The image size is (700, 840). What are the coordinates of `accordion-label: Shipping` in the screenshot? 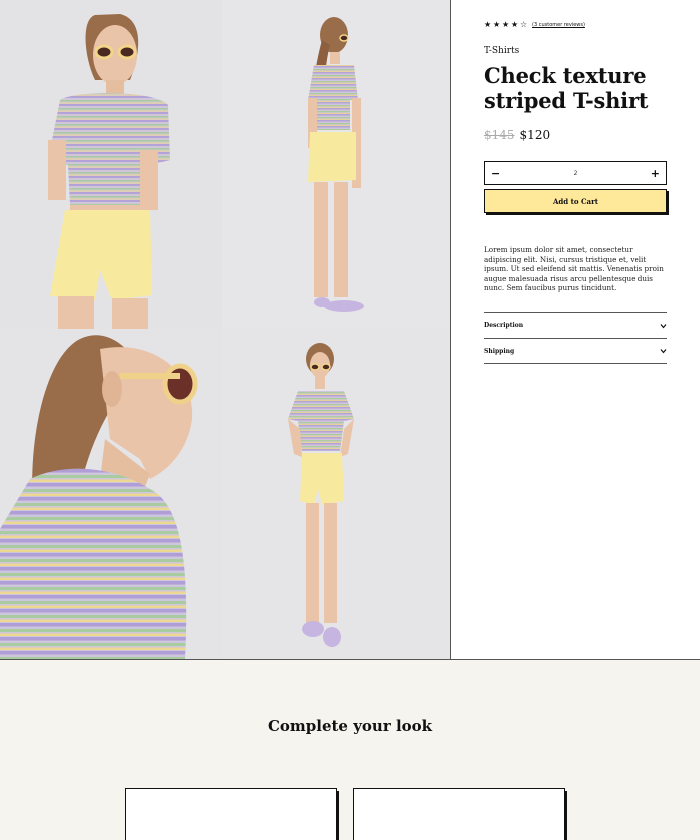 It's located at (499, 351).